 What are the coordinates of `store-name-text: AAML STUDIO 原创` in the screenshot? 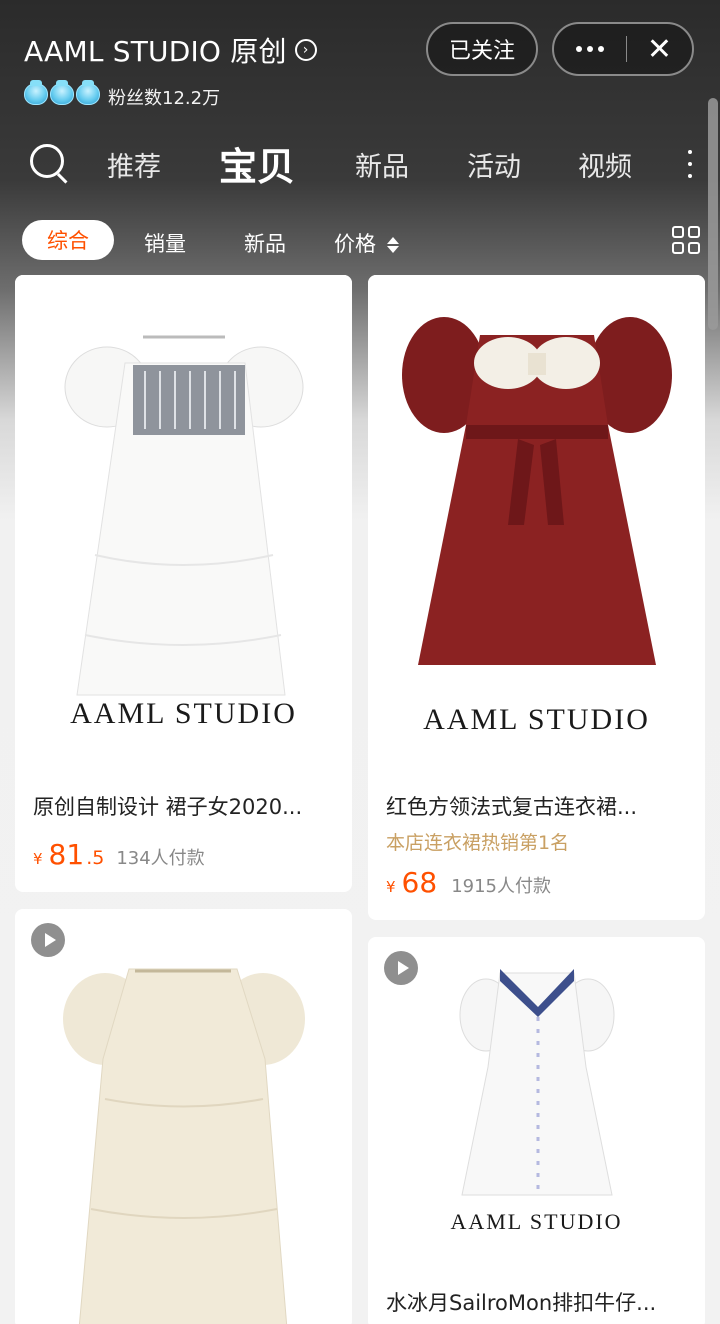 It's located at (155, 51).